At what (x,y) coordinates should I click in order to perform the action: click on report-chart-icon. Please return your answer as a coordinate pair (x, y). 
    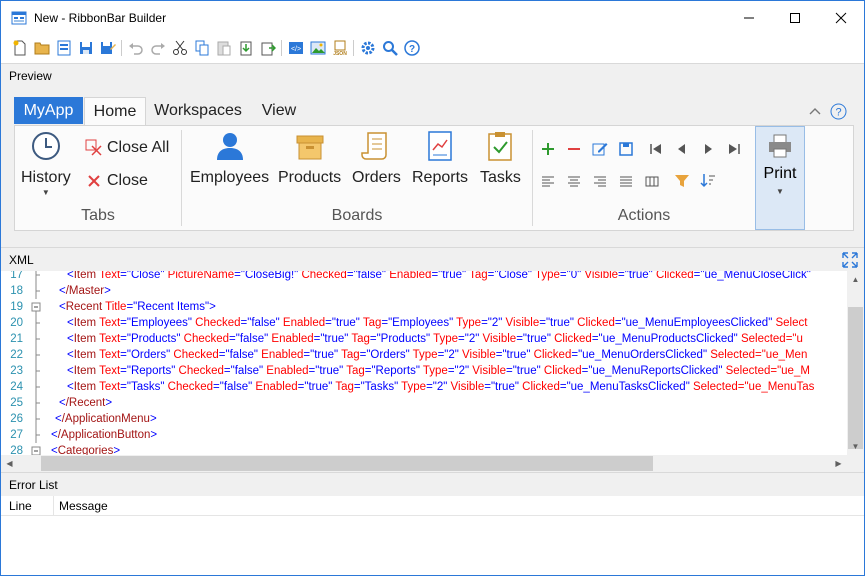
    Looking at the image, I should click on (440, 147).